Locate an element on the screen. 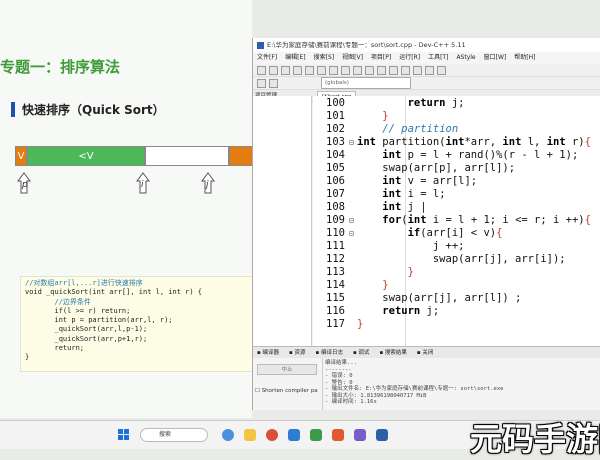 This screenshot has height=460, width=600. line-number: 101 is located at coordinates (335, 116).